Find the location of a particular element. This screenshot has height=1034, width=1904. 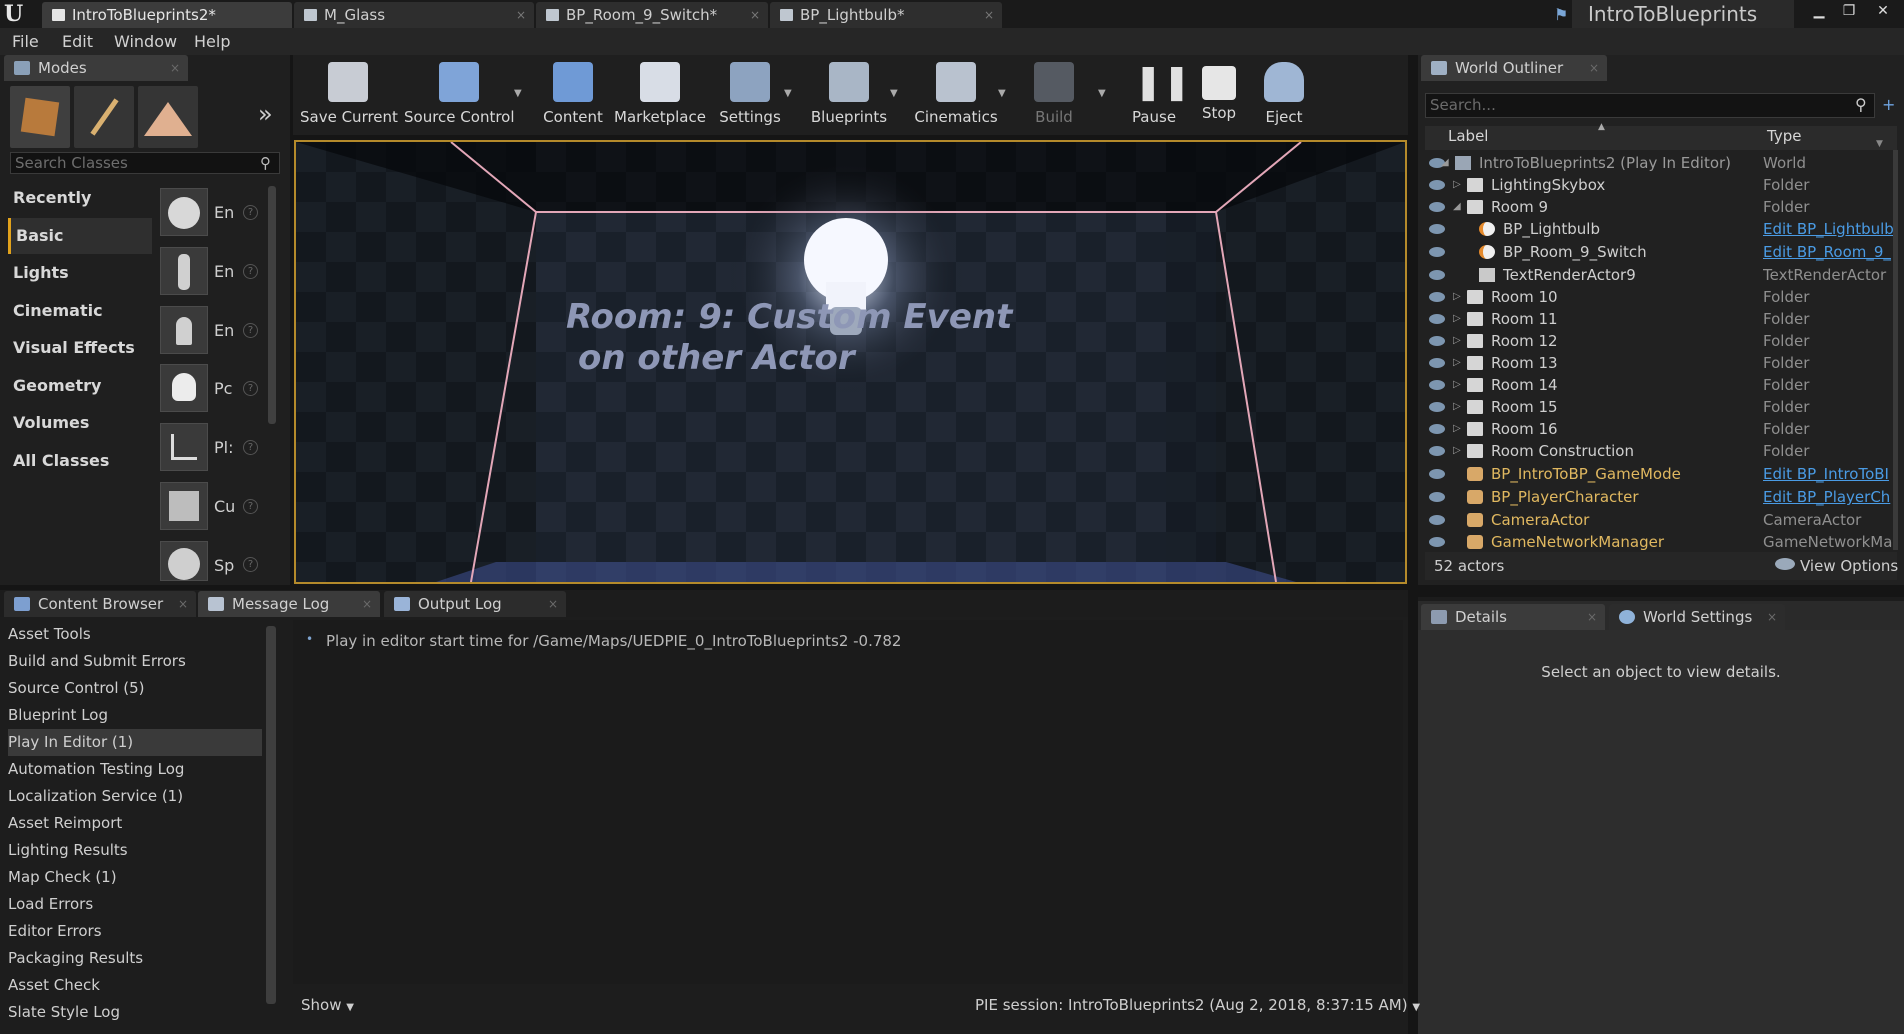

log-category-item: Play In Editor (1) is located at coordinates (135, 742).